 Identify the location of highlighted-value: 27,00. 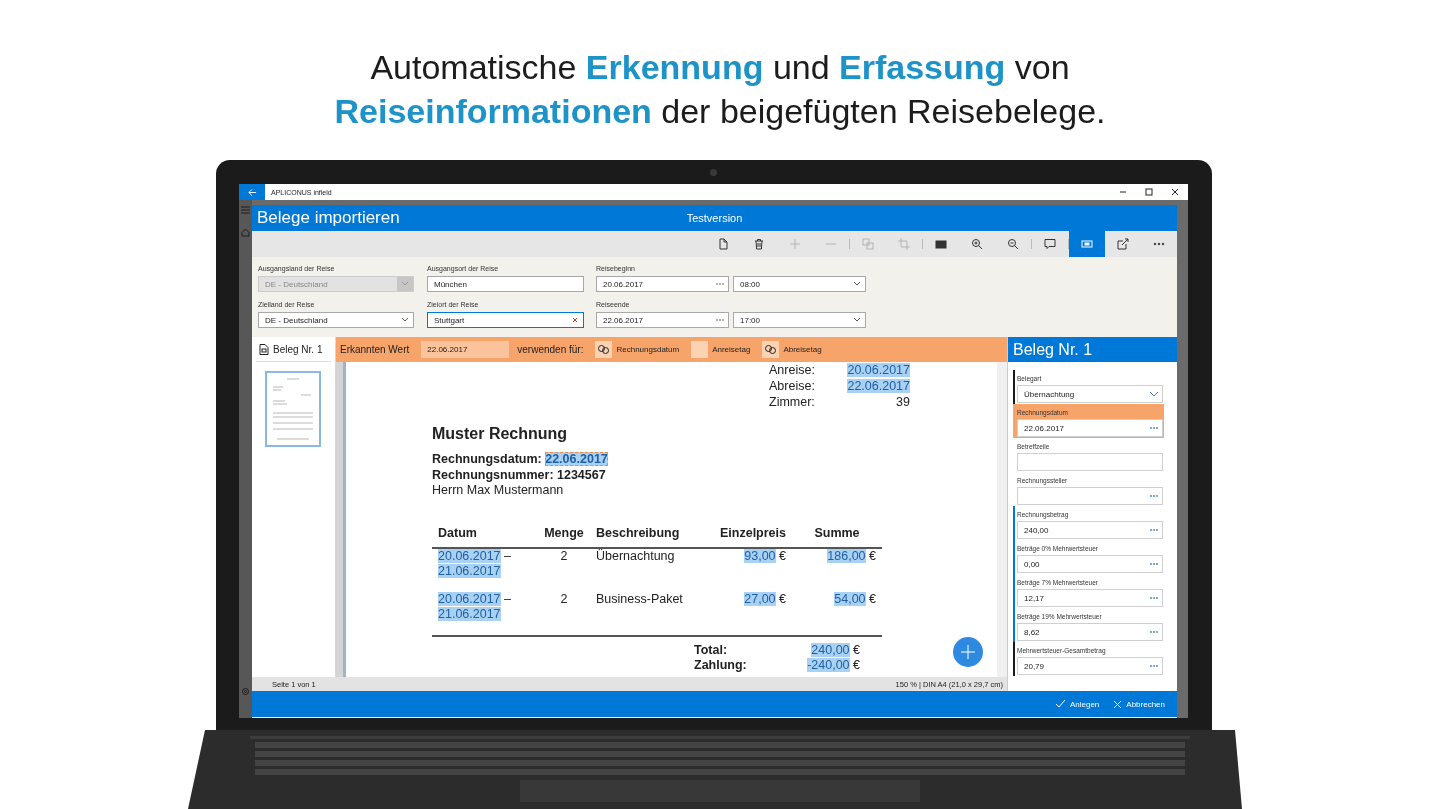
(760, 598).